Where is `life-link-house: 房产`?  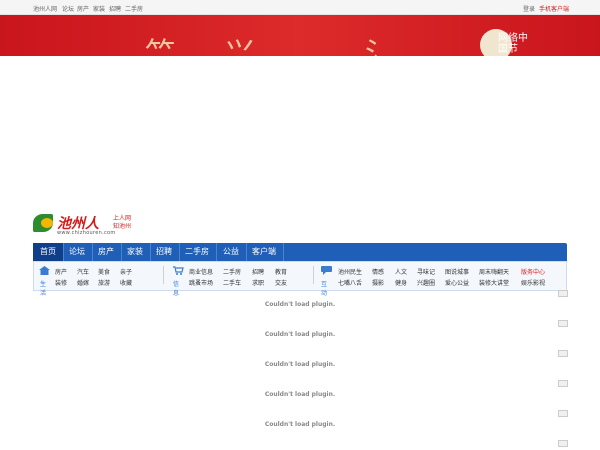
life-link-house: 房产 is located at coordinates (61, 271).